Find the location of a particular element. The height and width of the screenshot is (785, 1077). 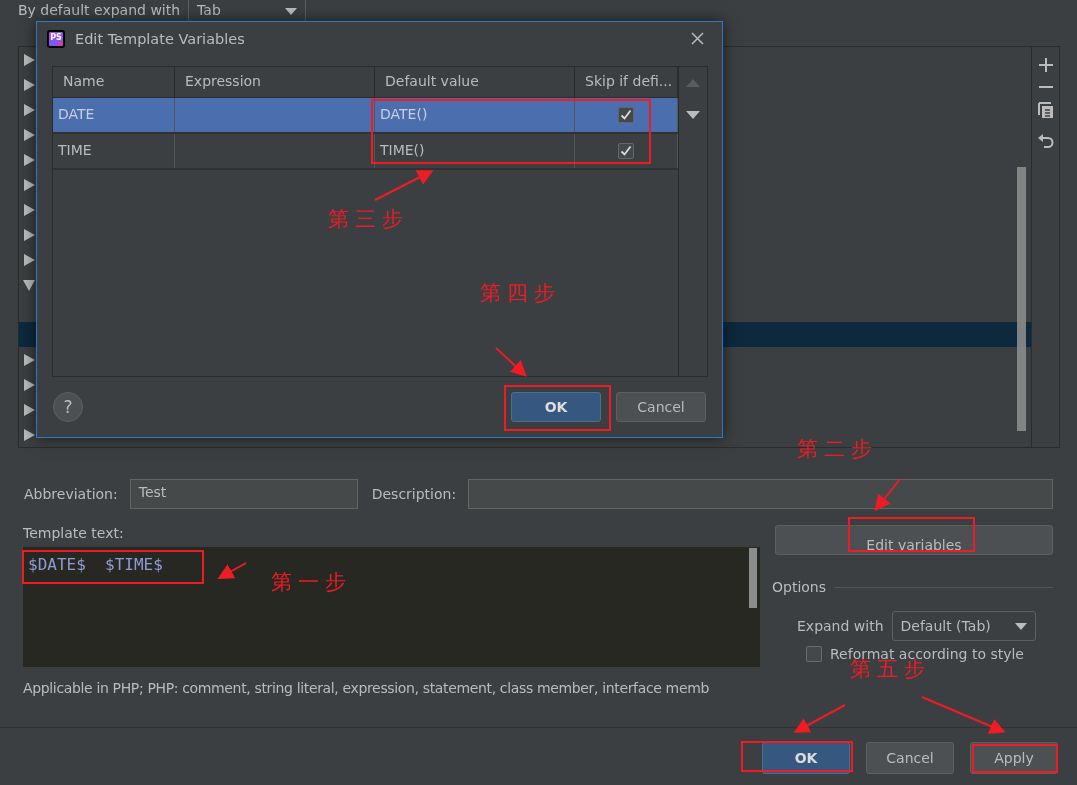

table-cell: DATE() is located at coordinates (475, 115).